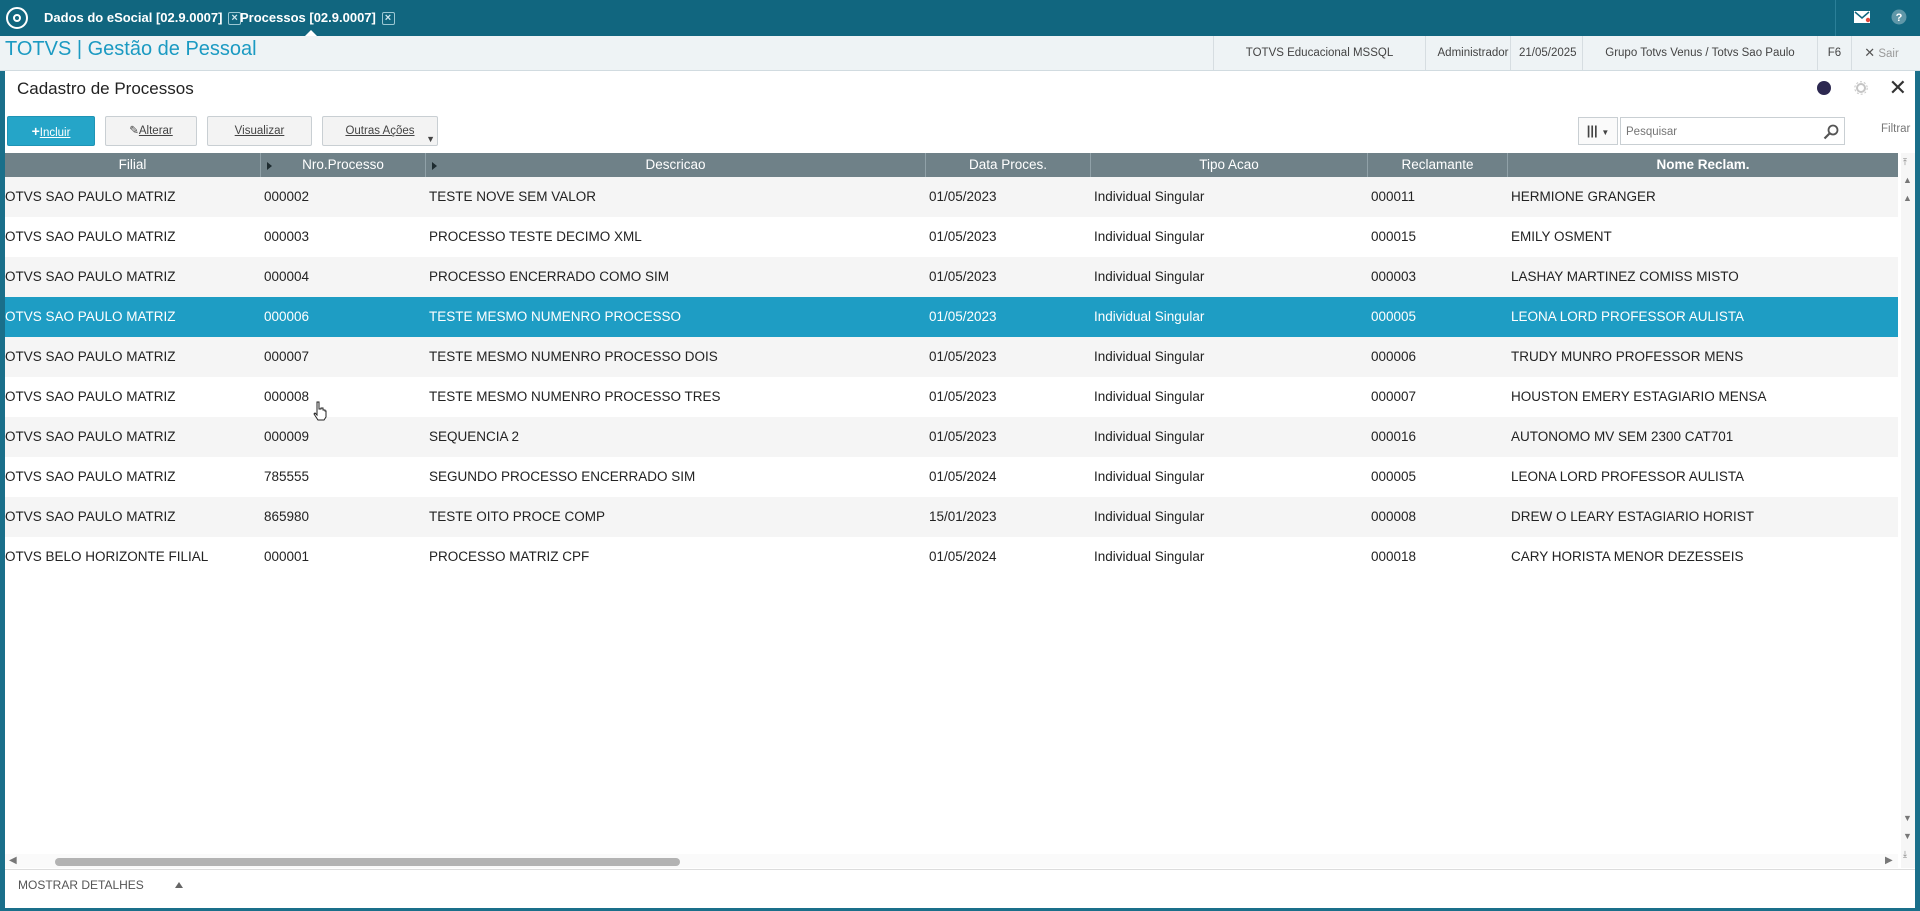 Image resolution: width=1920 pixels, height=911 pixels. I want to click on shortcut-f6: F6, so click(1834, 53).